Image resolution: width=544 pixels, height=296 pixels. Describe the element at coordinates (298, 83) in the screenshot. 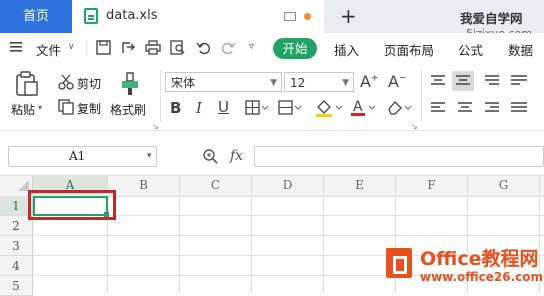

I see `font-size-value: 12` at that location.